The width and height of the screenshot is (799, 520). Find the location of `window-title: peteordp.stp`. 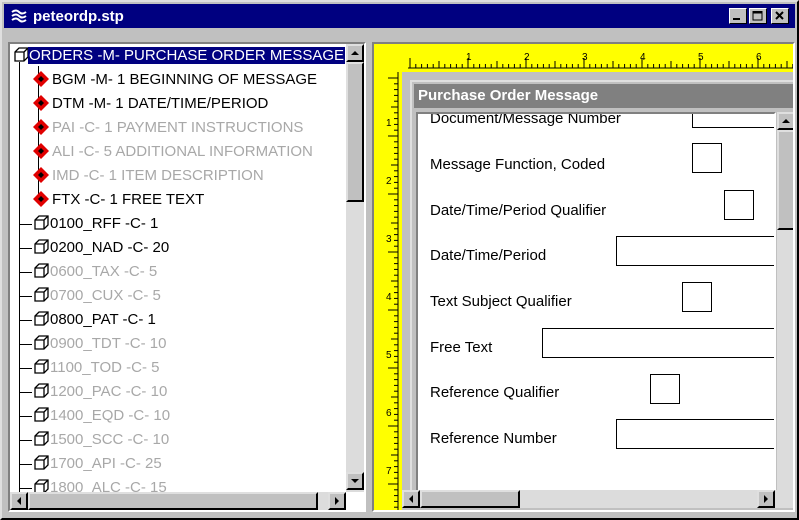

window-title: peteordp.stp is located at coordinates (78, 16).